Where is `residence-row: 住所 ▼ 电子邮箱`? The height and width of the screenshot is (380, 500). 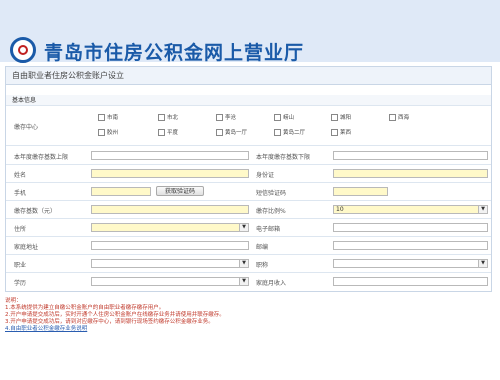 residence-row: 住所 ▼ 电子邮箱 is located at coordinates (248, 228).